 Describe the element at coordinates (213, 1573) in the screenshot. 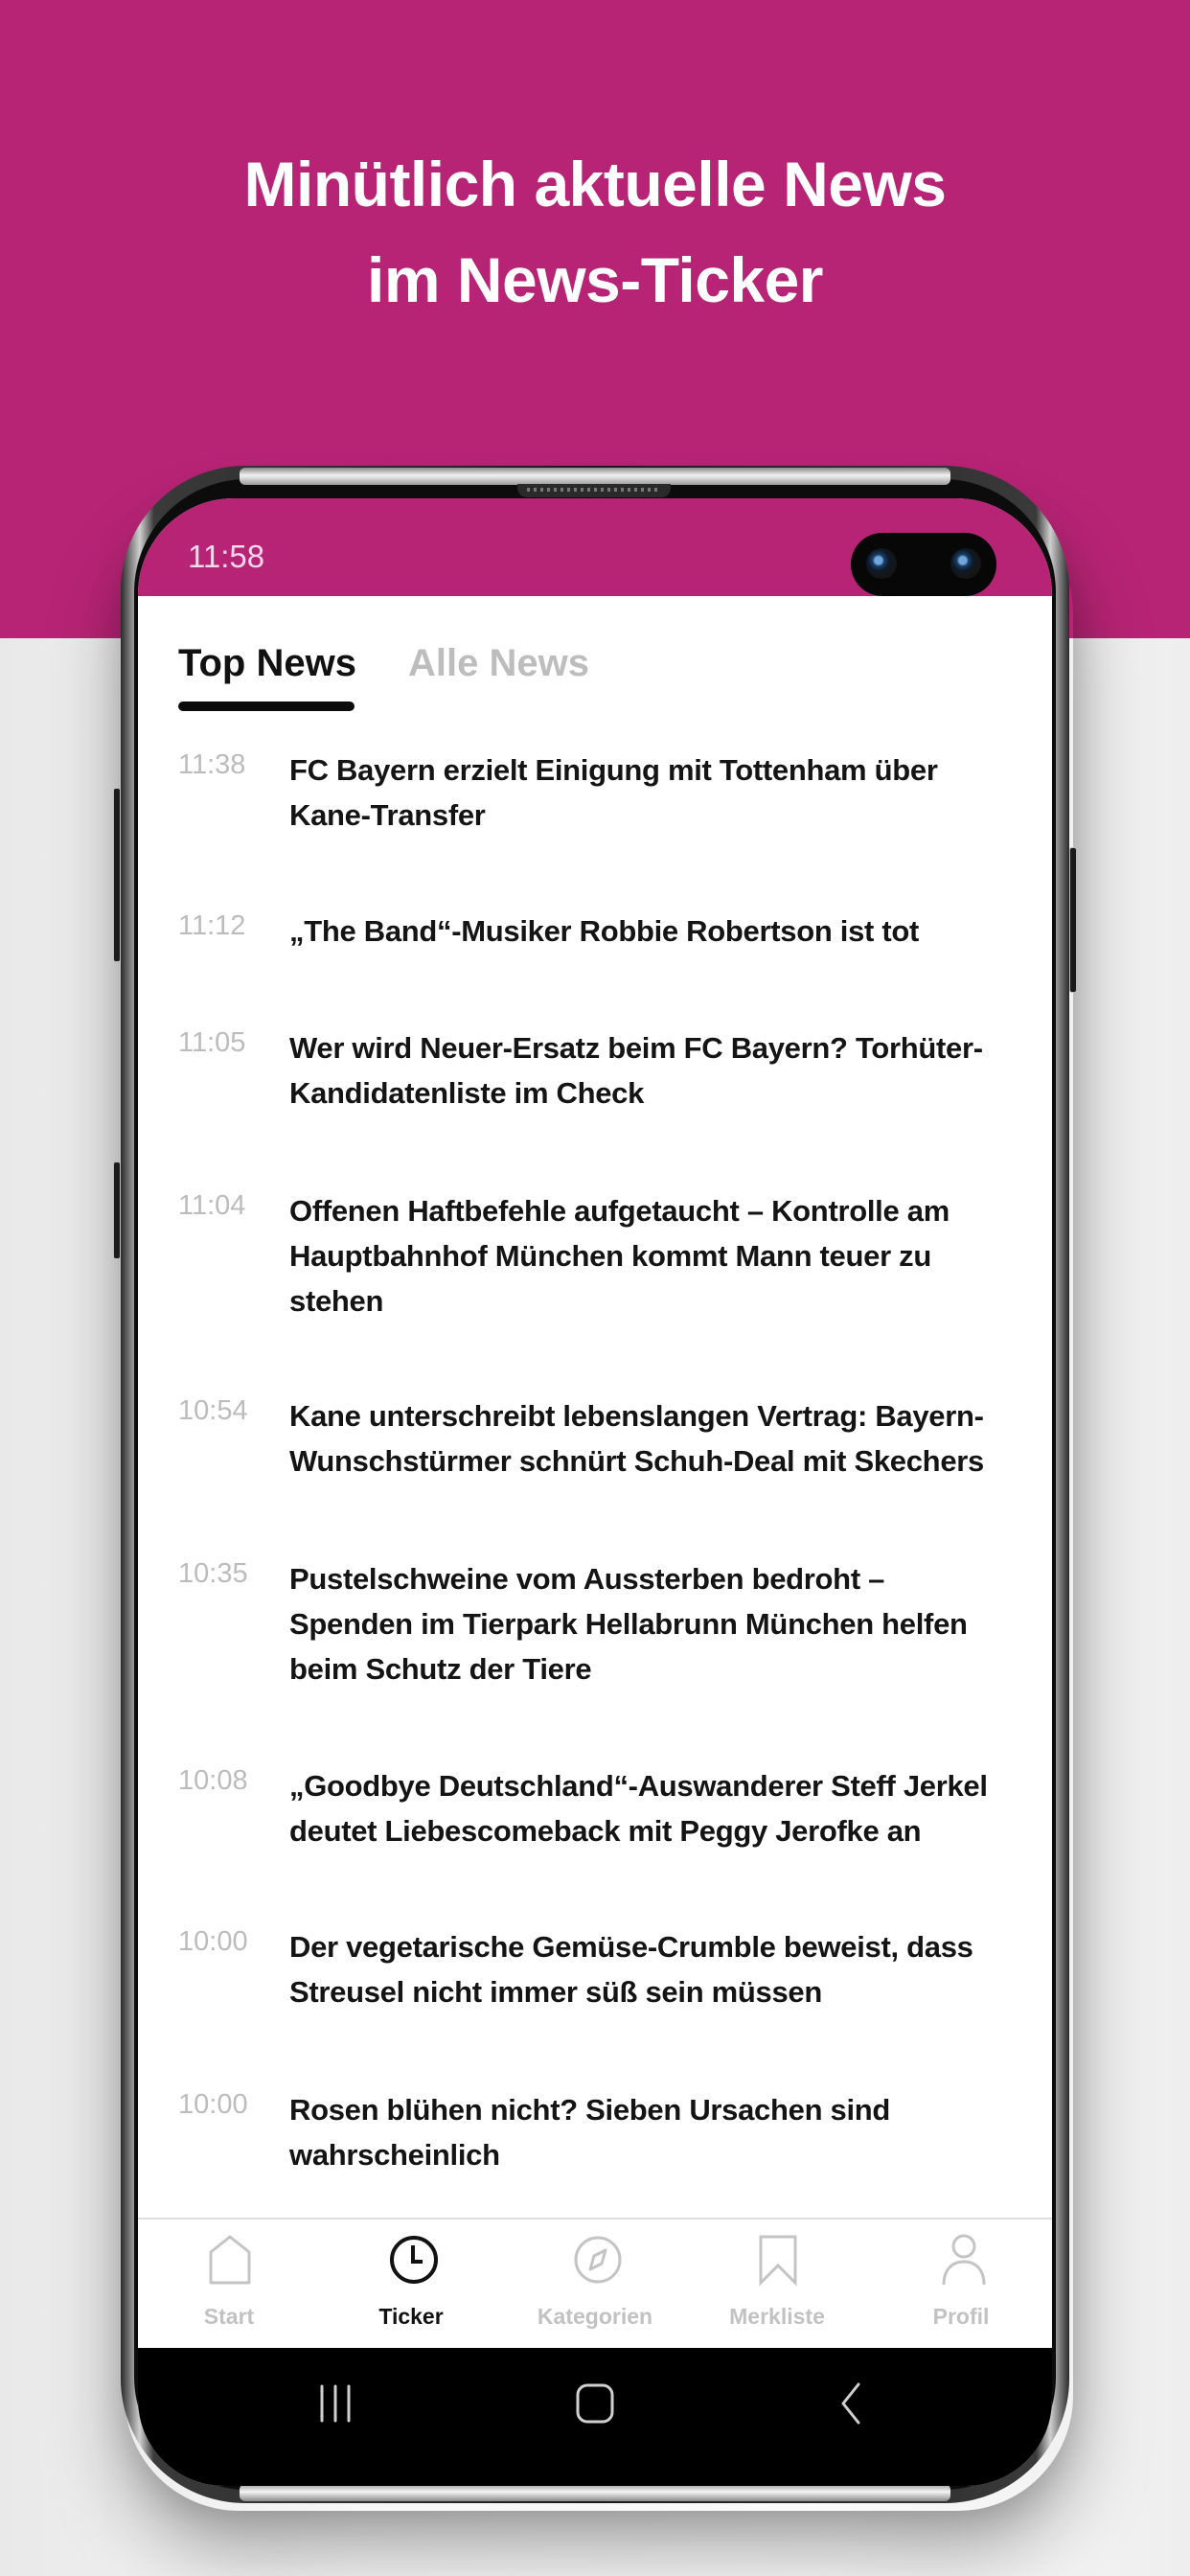

I see `news-time: 10:35` at that location.